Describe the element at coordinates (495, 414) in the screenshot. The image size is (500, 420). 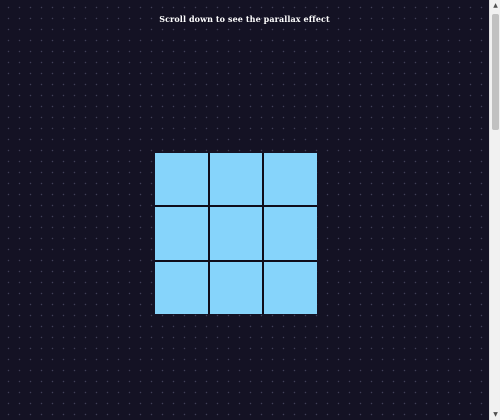
I see `arrow-down-icon: ▼` at that location.